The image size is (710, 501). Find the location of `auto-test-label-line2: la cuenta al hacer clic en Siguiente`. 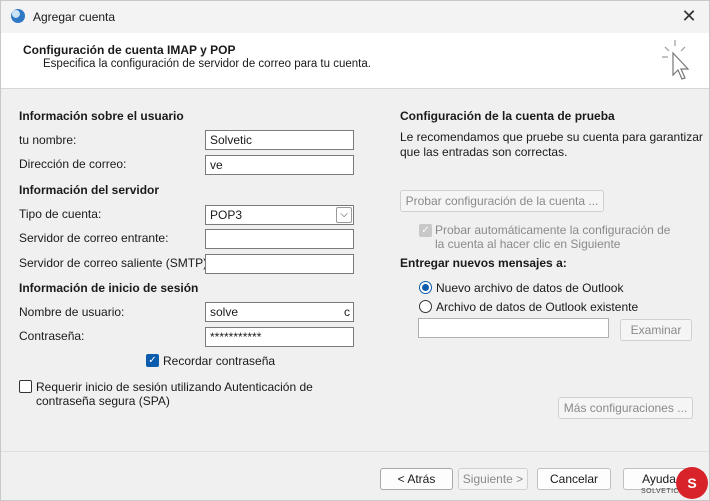

auto-test-label-line2: la cuenta al hacer clic en Siguiente is located at coordinates (528, 244).